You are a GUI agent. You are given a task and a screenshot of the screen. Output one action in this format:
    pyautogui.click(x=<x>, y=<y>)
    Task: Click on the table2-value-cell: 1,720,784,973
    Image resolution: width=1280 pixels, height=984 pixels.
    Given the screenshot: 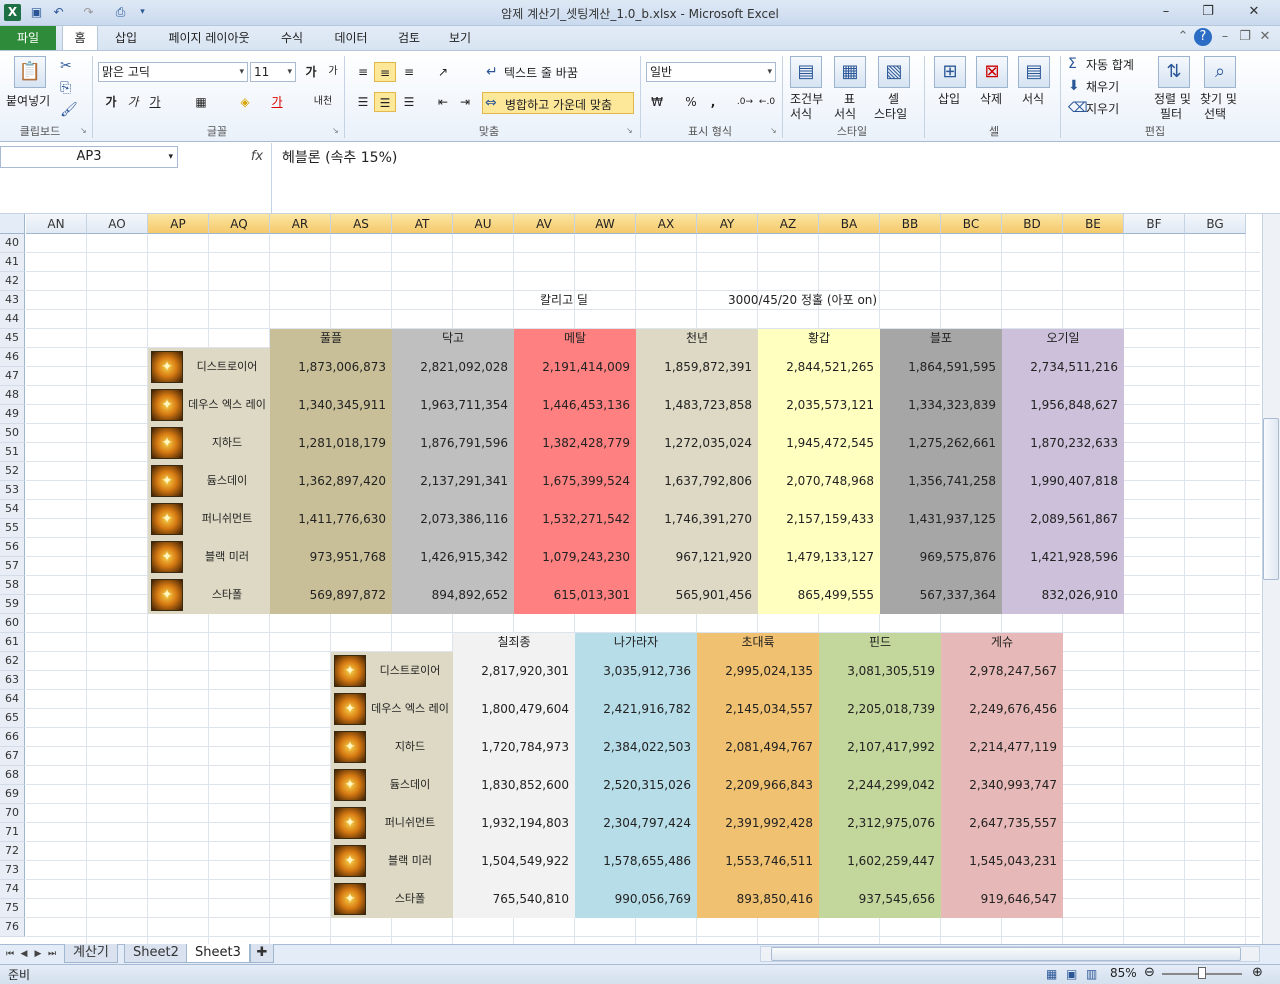 What is the action you would take?
    pyautogui.click(x=514, y=747)
    